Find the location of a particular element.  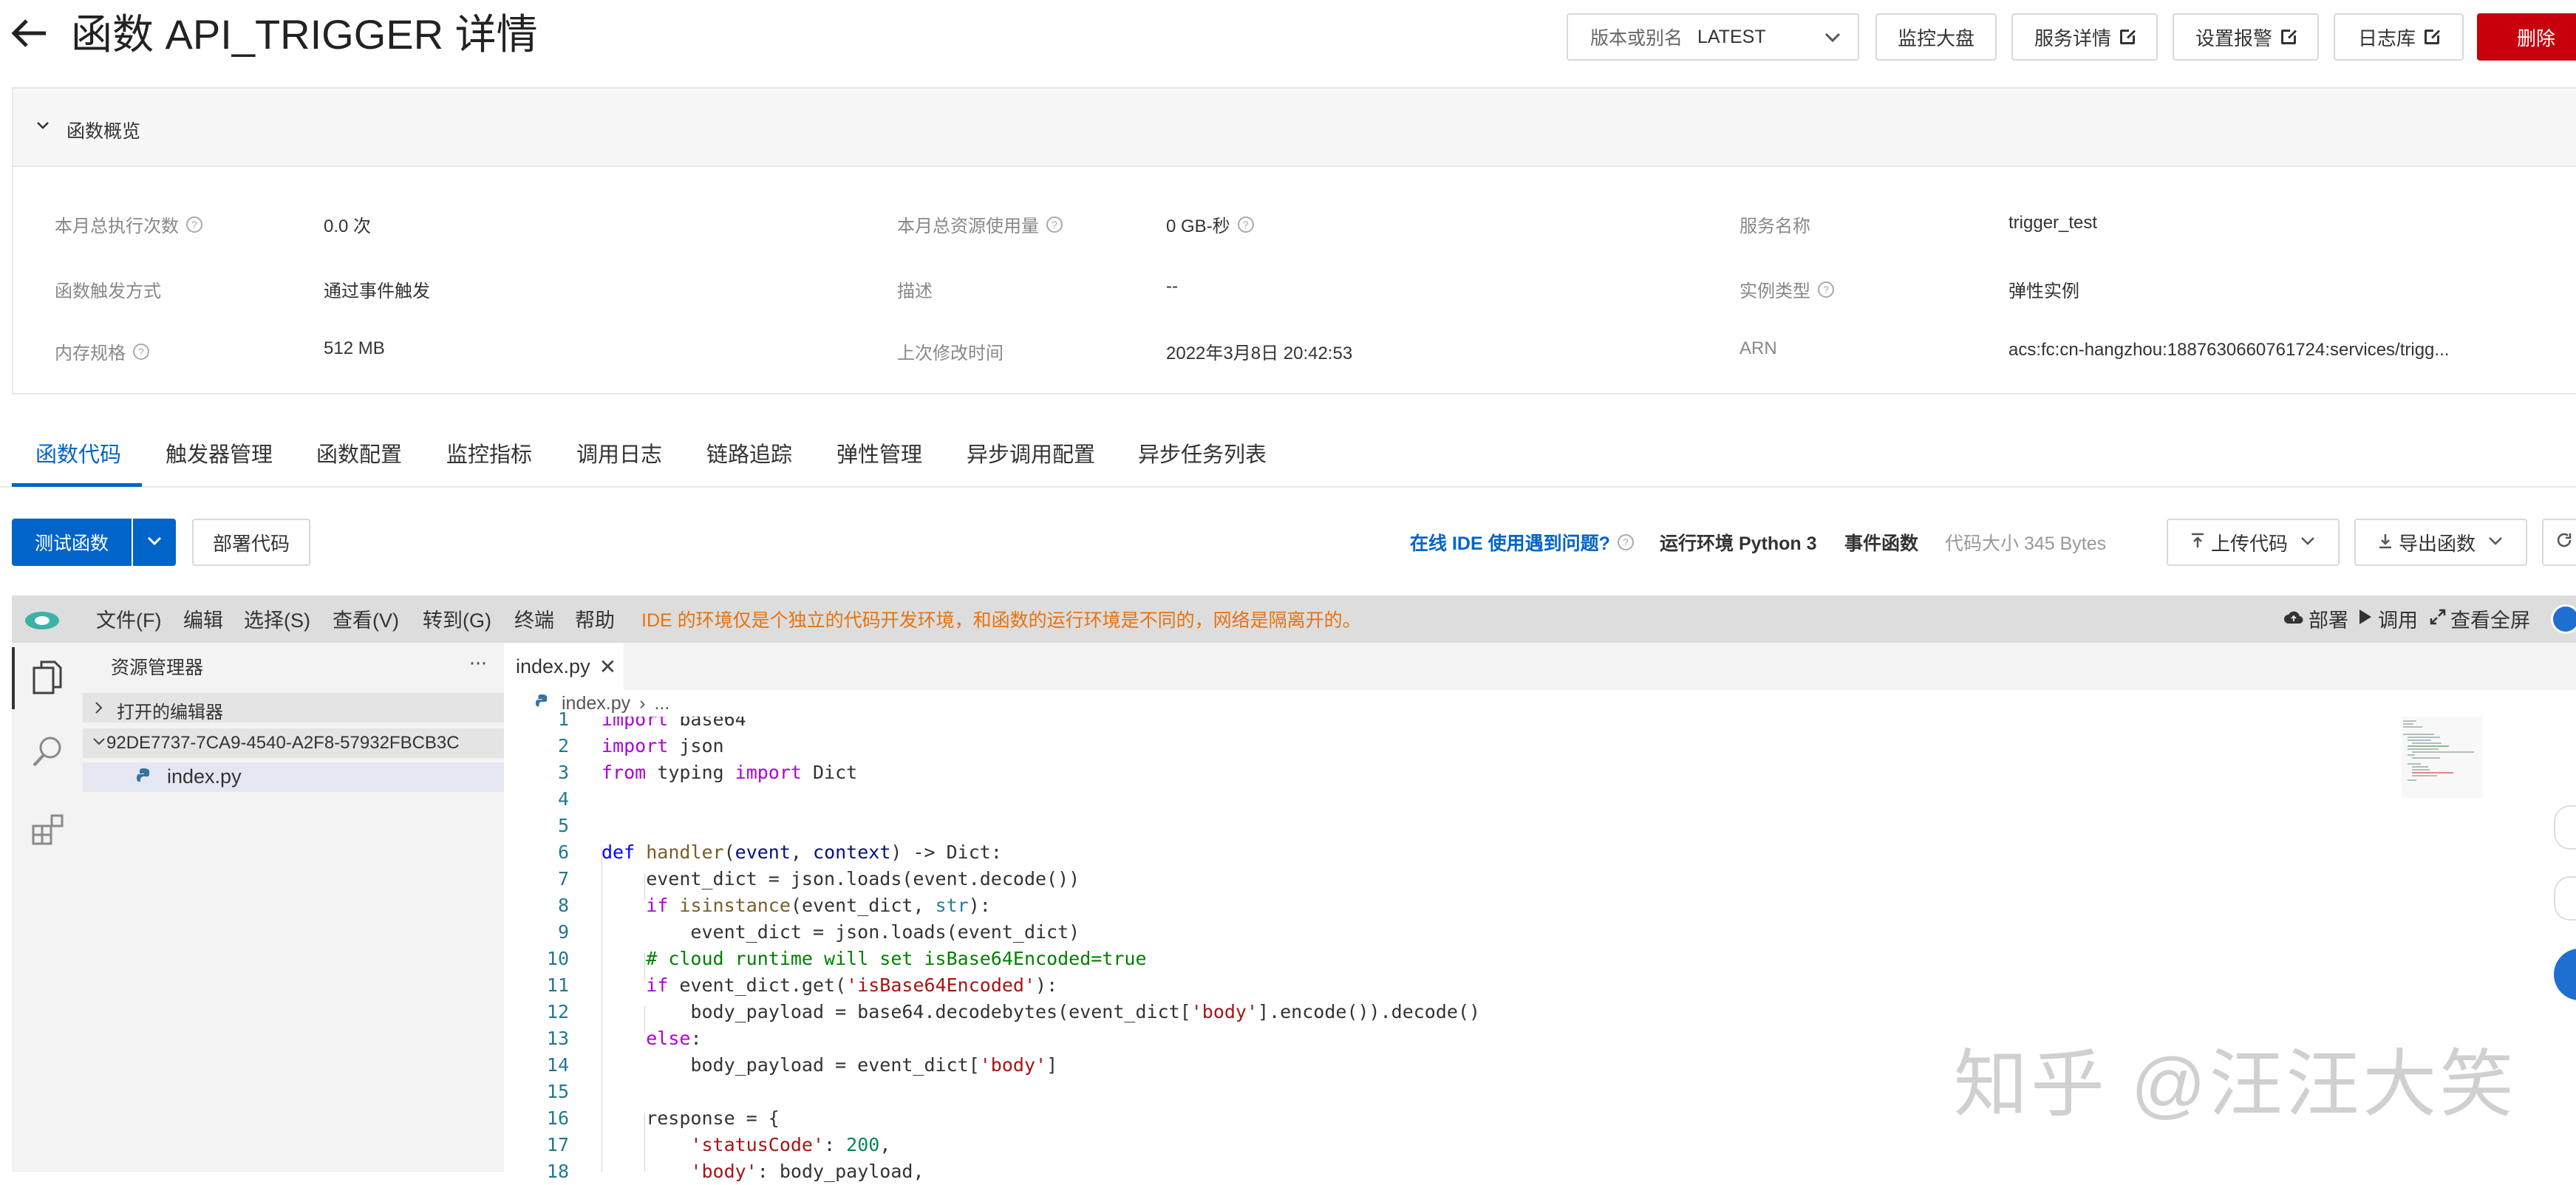

code-line: 'body': body_payload, is located at coordinates (807, 1171).